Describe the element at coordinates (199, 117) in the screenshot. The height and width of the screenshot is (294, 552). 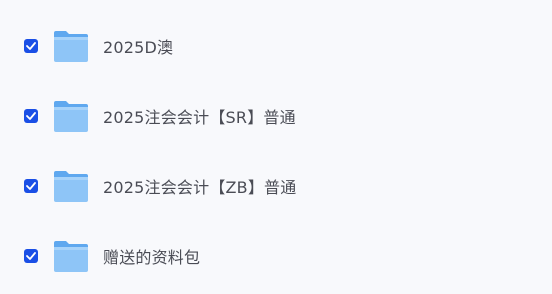
I see `item-name: 2025注会会计【SR】普通` at that location.